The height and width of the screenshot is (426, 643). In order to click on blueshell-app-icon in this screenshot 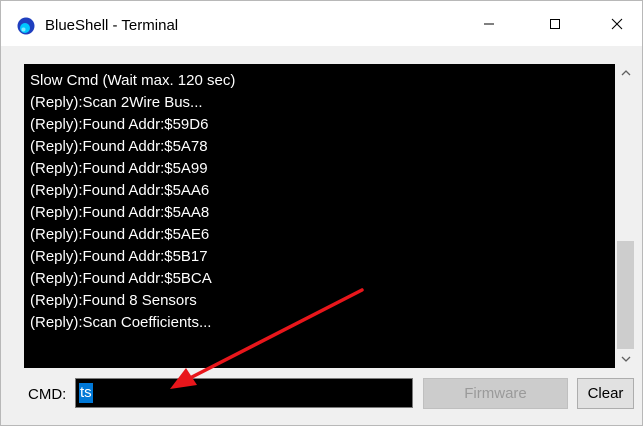, I will do `click(26, 26)`.